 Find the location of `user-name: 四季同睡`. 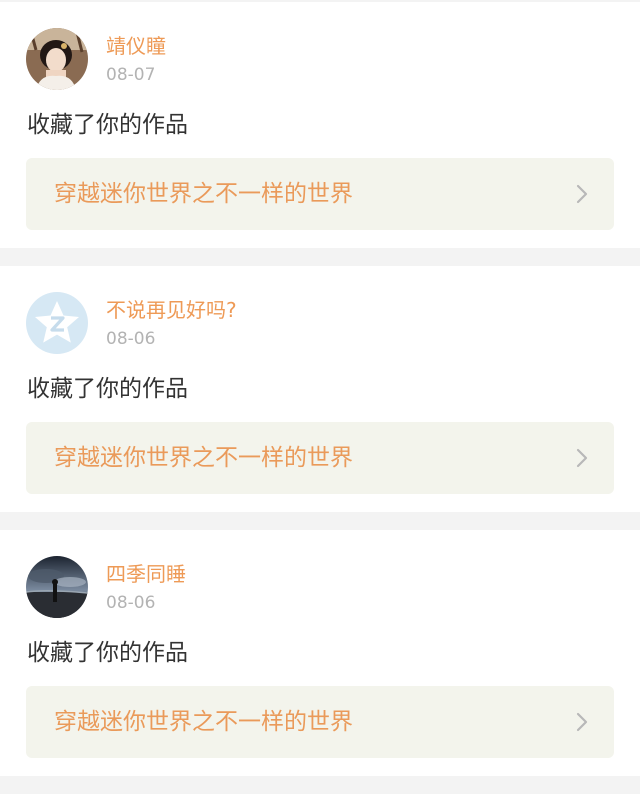

user-name: 四季同睡 is located at coordinates (146, 574).